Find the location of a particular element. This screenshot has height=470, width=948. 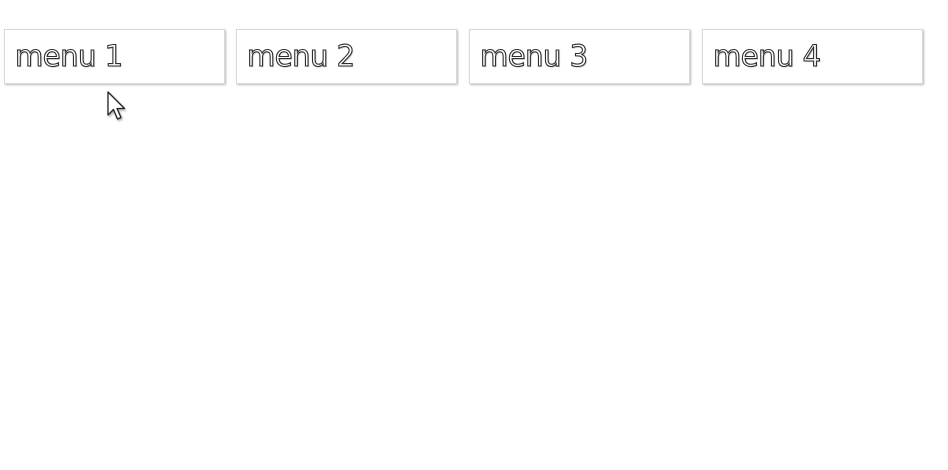

menu-bar: menu 1 menu 2 menu 3 menu 4 is located at coordinates (466, 58).